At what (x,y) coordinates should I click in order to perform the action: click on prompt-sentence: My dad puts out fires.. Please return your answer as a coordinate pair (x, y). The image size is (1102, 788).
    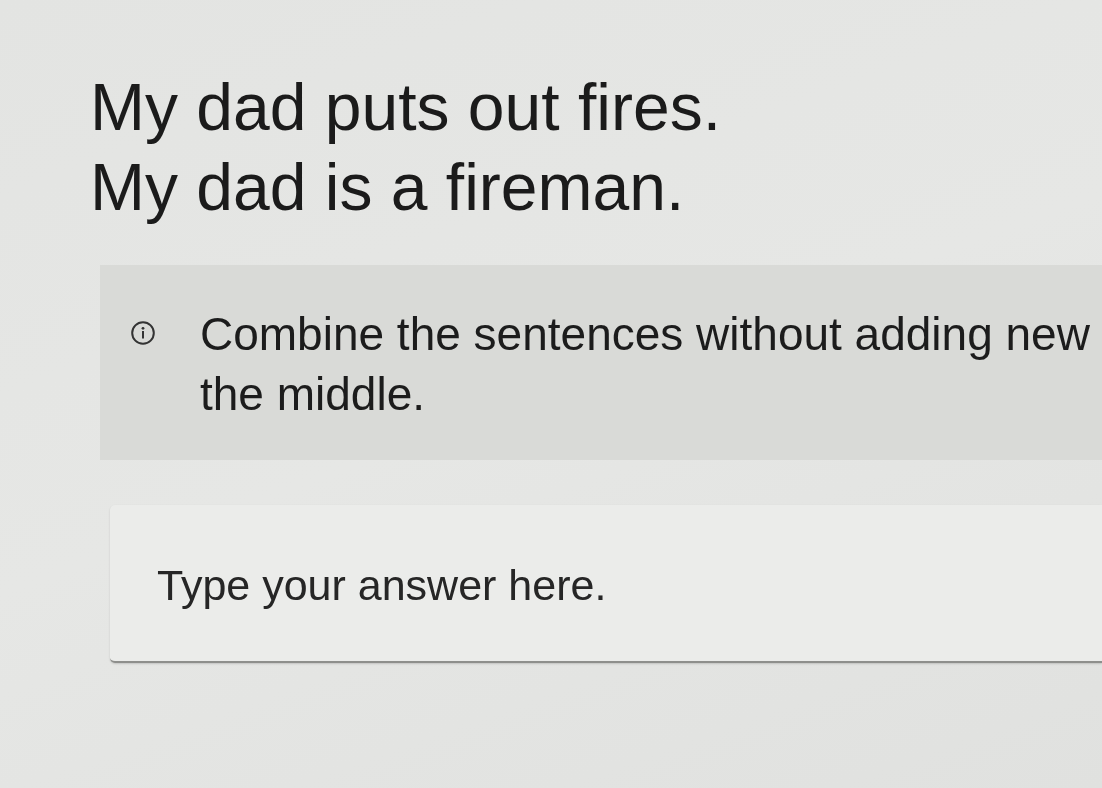
    Looking at the image, I should click on (405, 107).